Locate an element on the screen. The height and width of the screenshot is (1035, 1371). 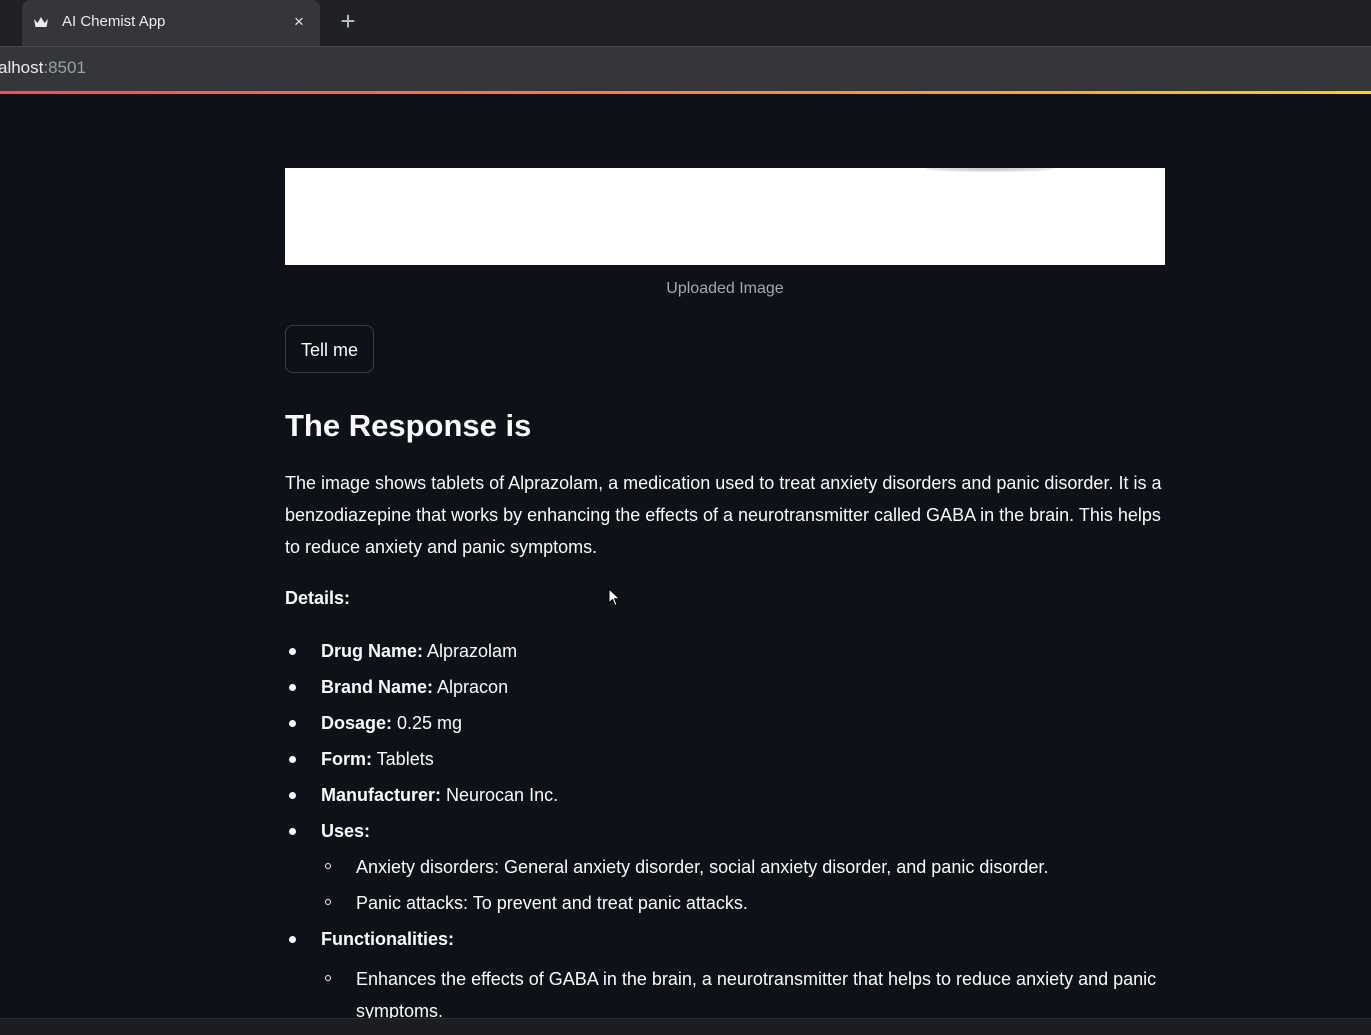
image-detail is located at coordinates (990, 170).